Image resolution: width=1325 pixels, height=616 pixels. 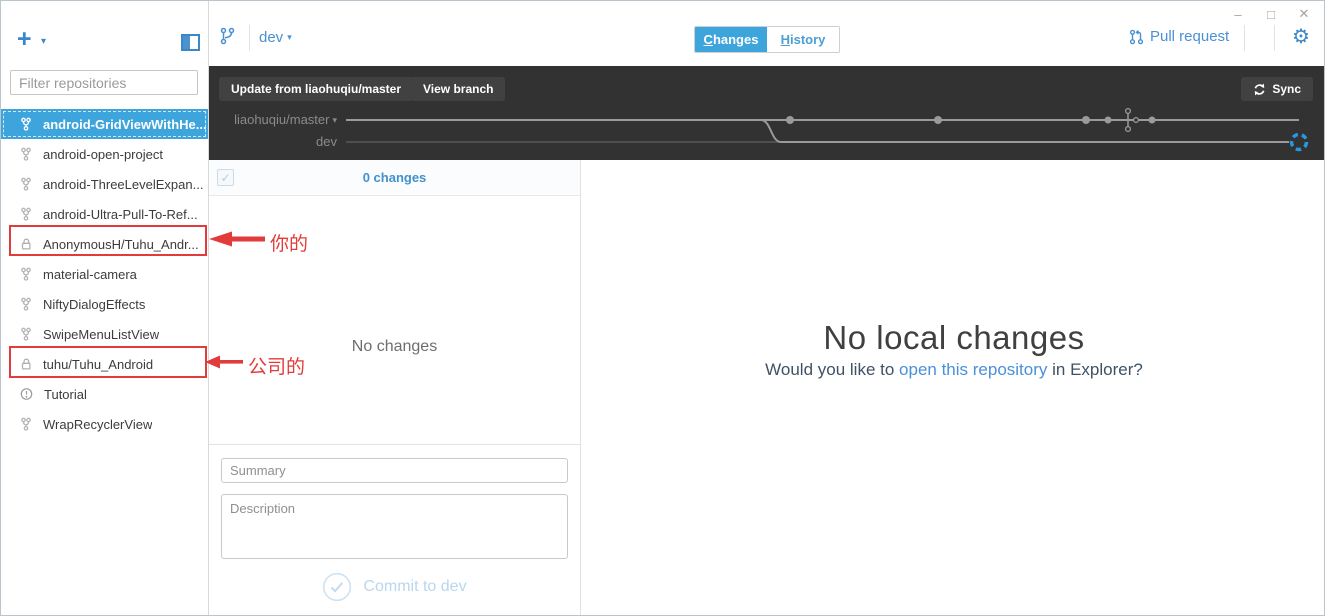 I want to click on repo-name: material-camera, so click(x=90, y=274).